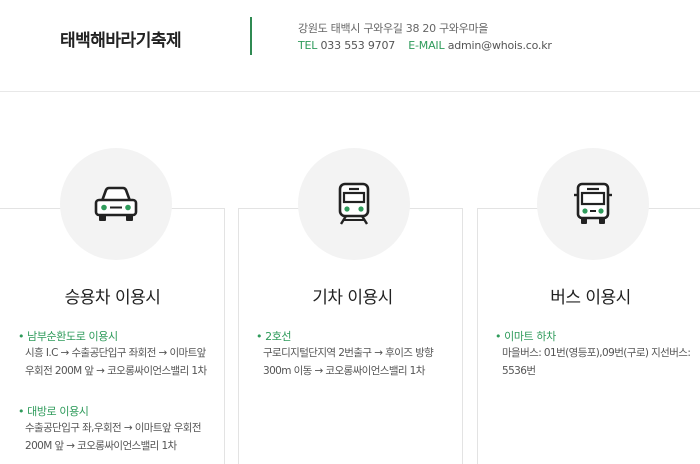 This screenshot has height=464, width=700. I want to click on bus-route-line-1: 마을버스: 01번(영등포),09번(구로) 지선버스:, so click(596, 353).